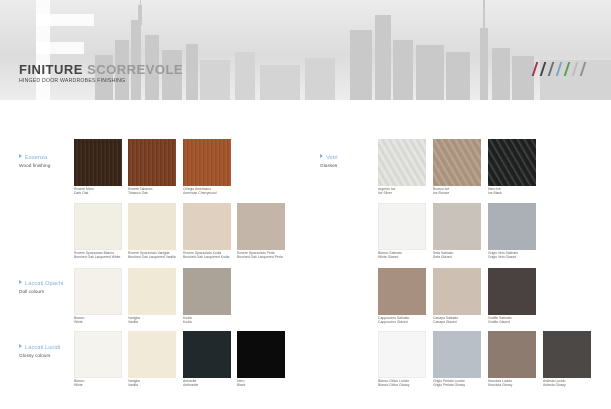  Describe the element at coordinates (35, 166) in the screenshot. I see `section-title-en: Wood finishing` at that location.